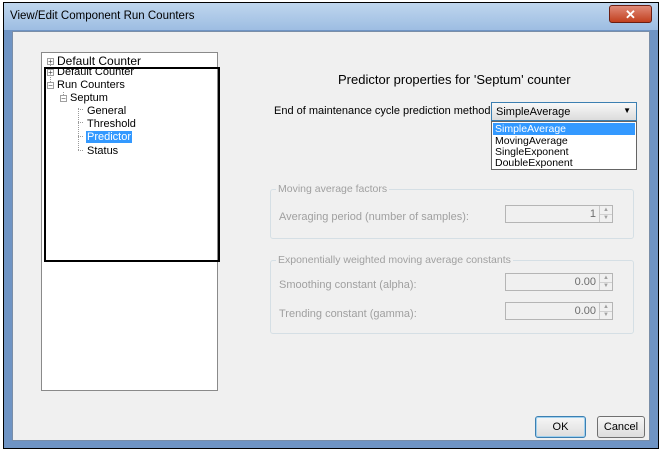 This screenshot has width=667, height=452. Describe the element at coordinates (333, 189) in the screenshot. I see `moving-average-group-title: Moving average factors` at that location.